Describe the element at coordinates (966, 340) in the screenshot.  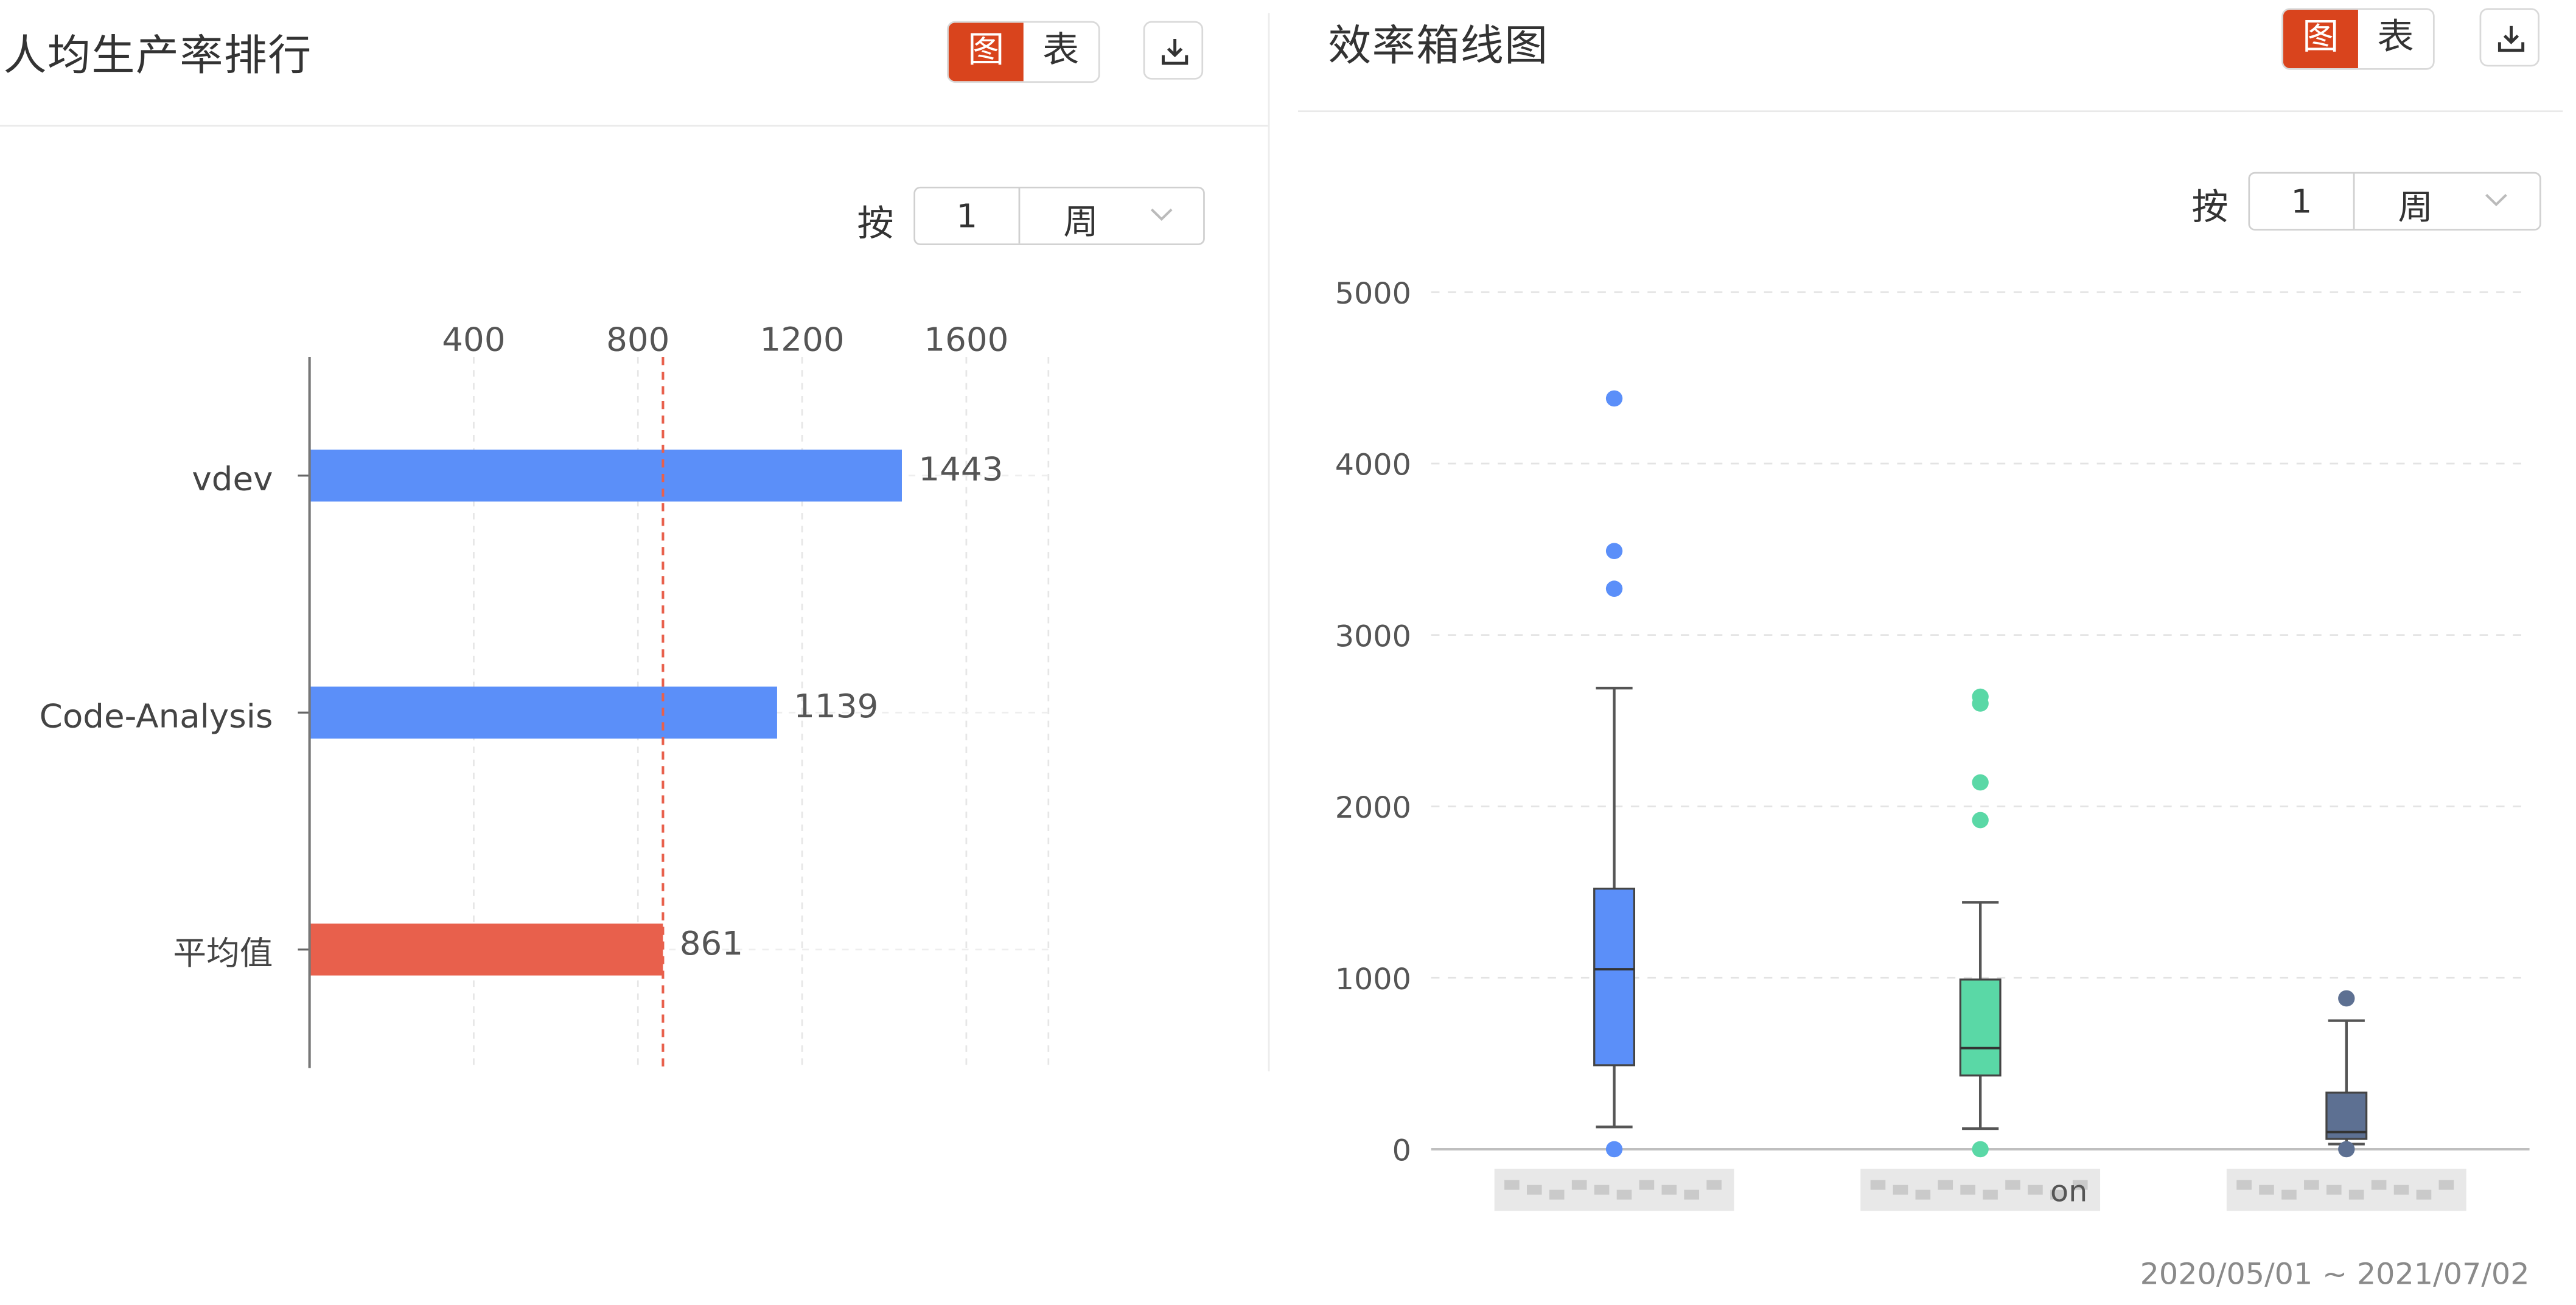
I see `x-tick-label: 1600` at that location.